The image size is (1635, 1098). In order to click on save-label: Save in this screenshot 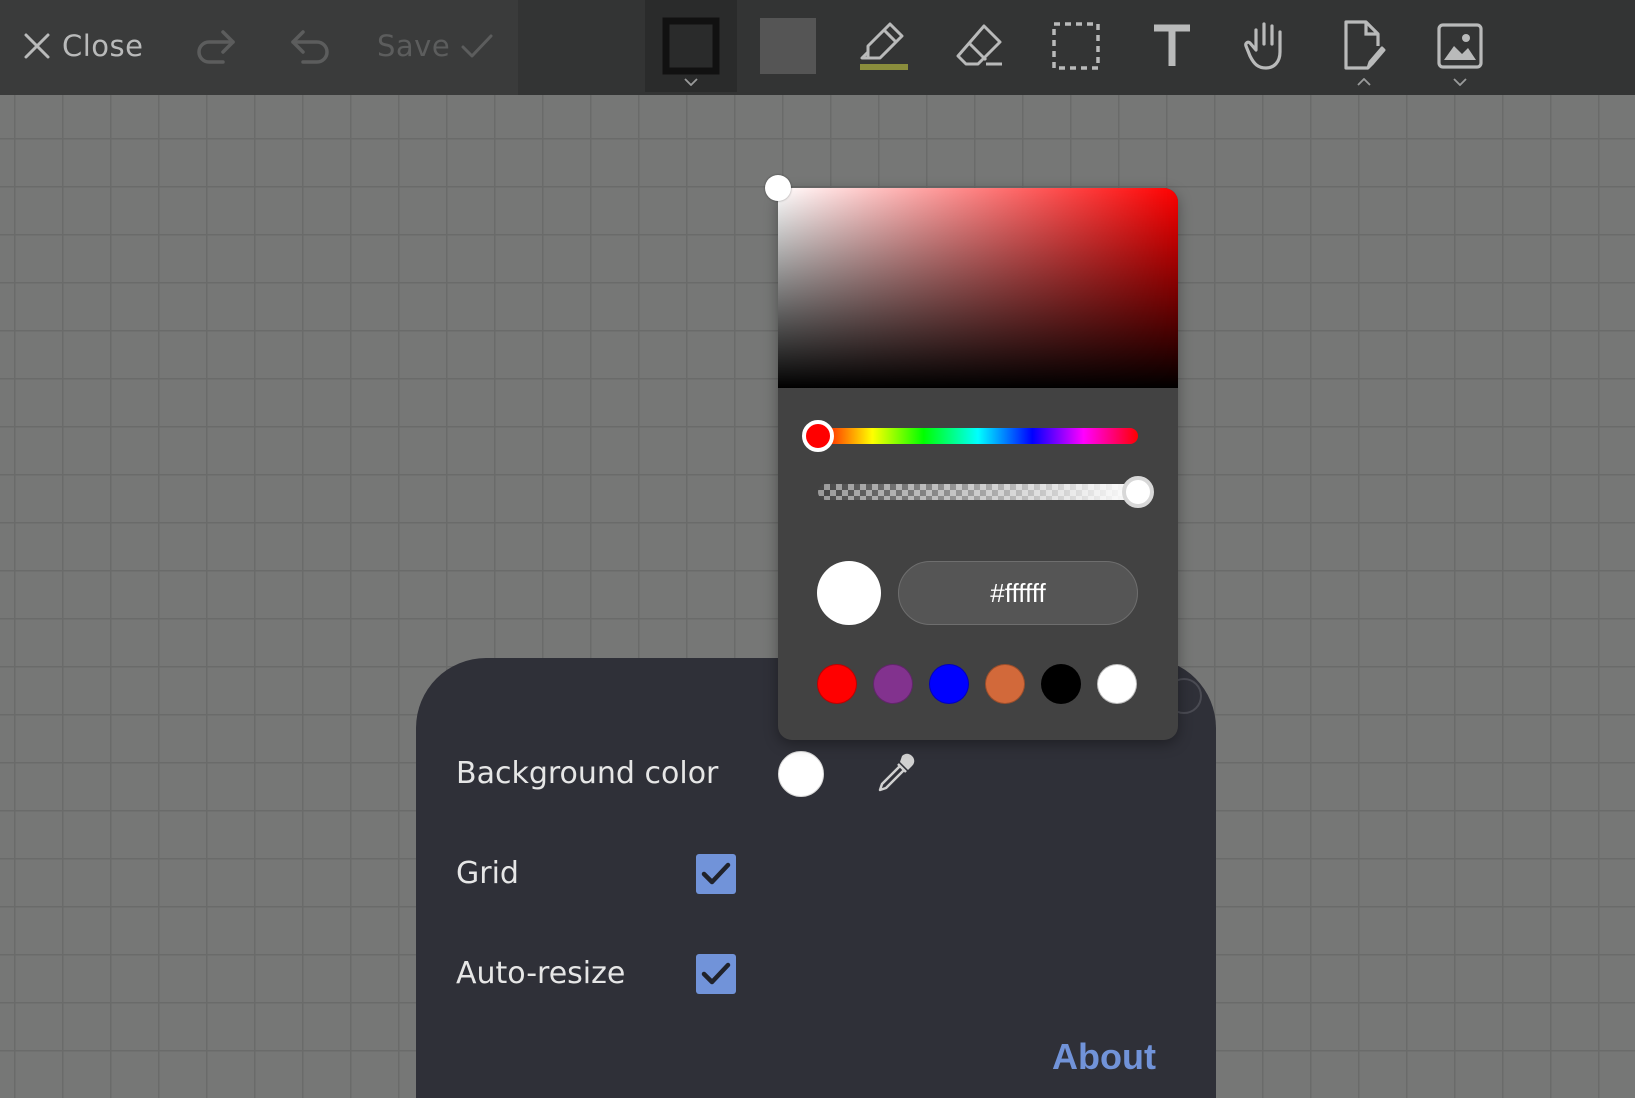, I will do `click(414, 46)`.